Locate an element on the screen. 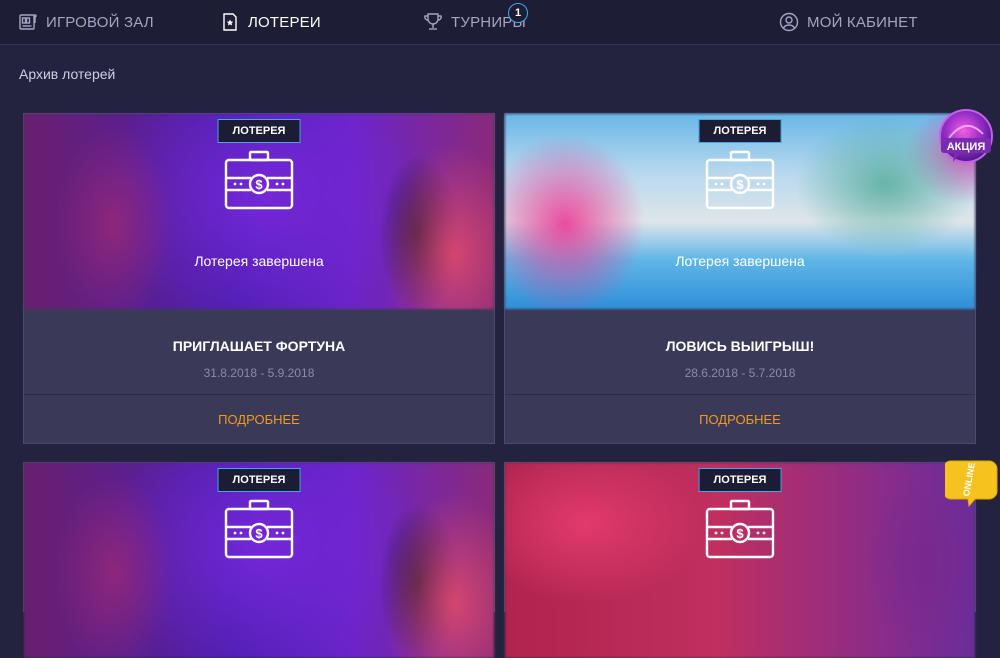  online-chat-badge: ONLINE is located at coordinates (972, 481).